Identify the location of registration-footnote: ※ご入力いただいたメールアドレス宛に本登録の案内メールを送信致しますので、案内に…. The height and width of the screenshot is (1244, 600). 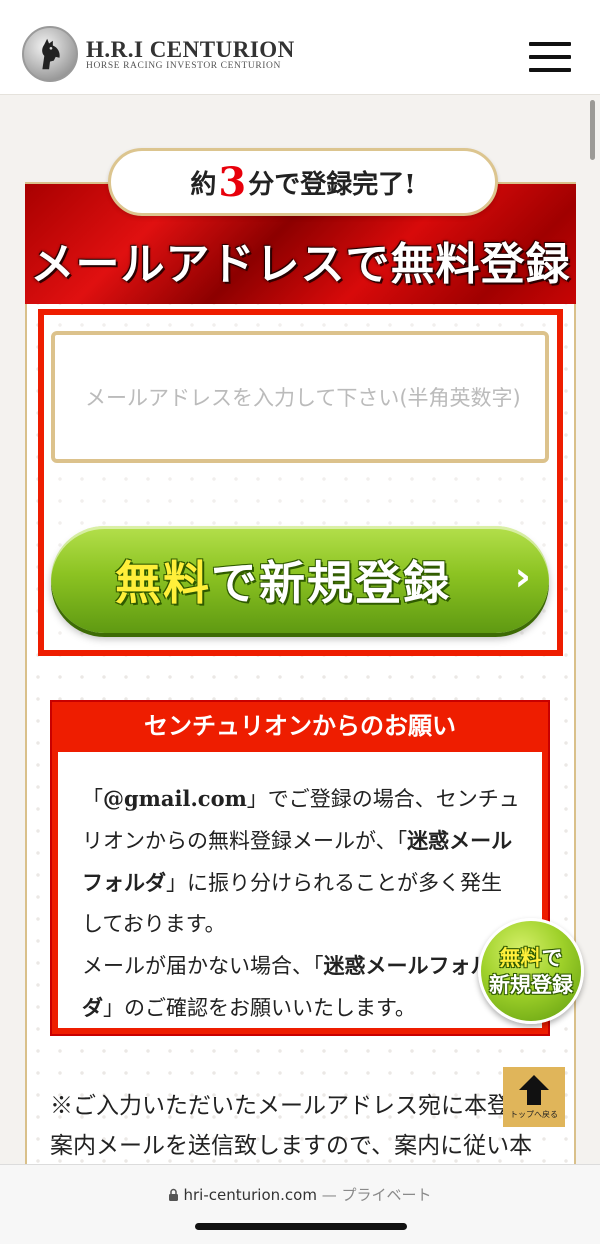
(303, 1126).